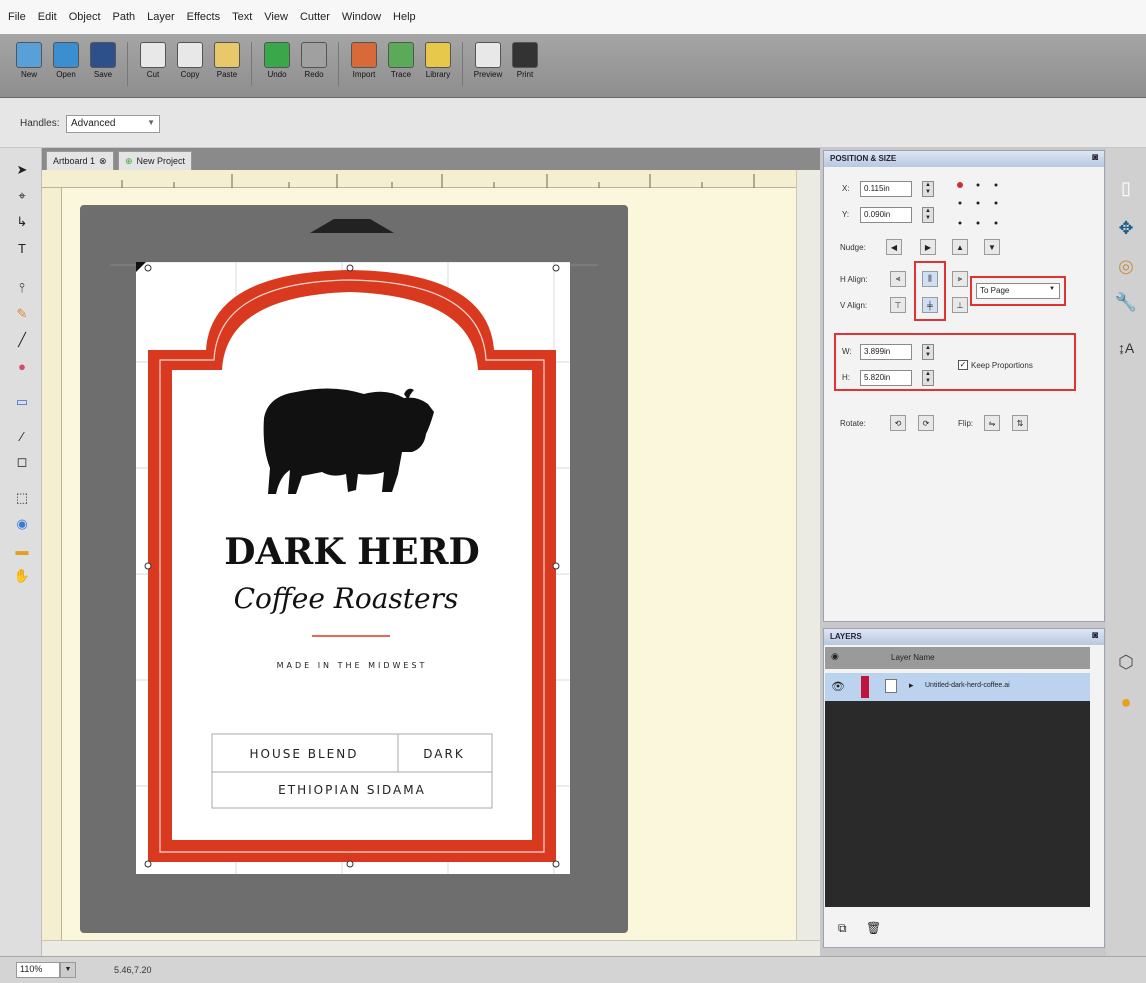 The height and width of the screenshot is (983, 1146). I want to click on options-bar: Handles: Advanced ▼, so click(573, 123).